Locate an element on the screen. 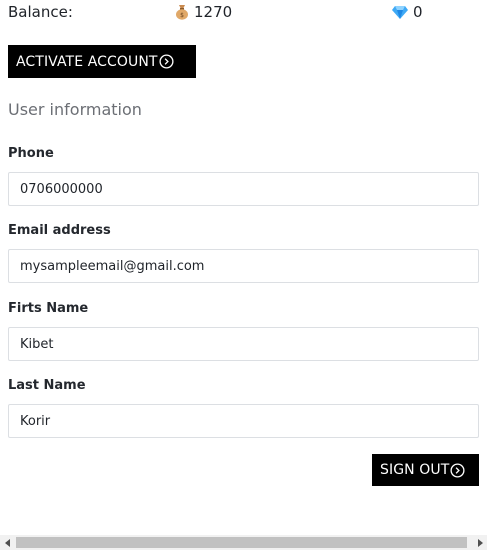 This screenshot has width=501, height=551. phone-field is located at coordinates (243, 189).